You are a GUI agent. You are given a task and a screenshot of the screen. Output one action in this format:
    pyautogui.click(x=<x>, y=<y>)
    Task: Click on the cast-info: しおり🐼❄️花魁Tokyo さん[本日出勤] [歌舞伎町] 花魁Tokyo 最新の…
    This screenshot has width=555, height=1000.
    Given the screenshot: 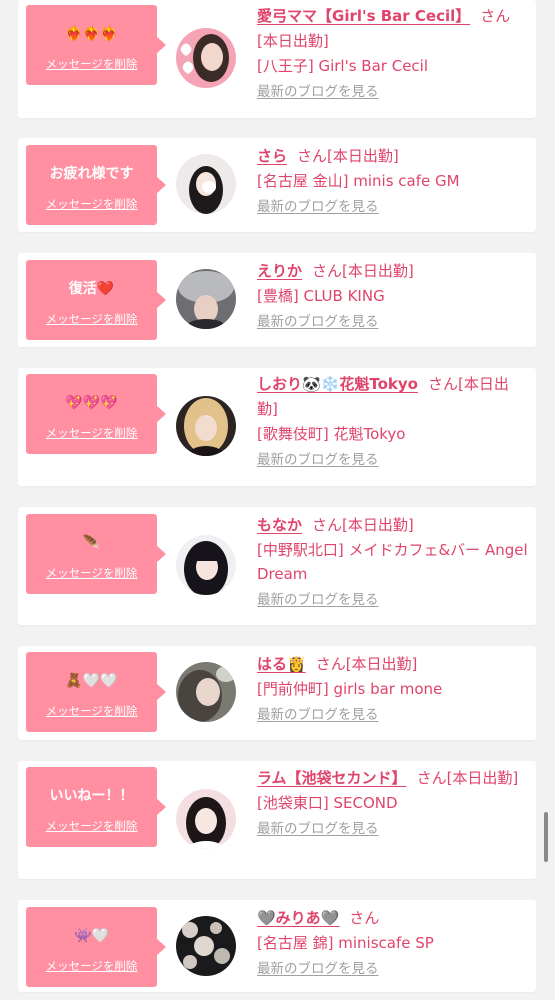 What is the action you would take?
    pyautogui.click(x=393, y=420)
    